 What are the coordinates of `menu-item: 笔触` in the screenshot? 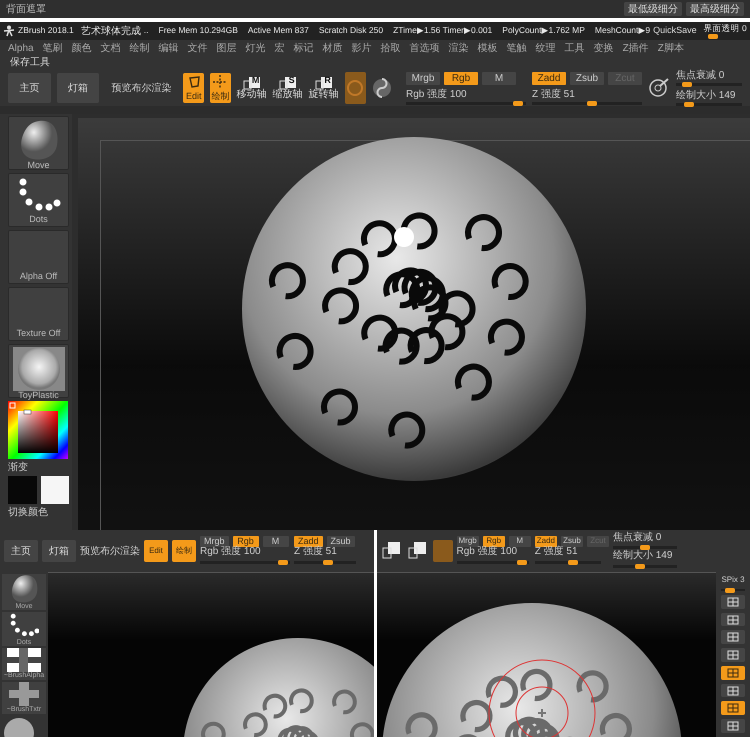 It's located at (516, 48).